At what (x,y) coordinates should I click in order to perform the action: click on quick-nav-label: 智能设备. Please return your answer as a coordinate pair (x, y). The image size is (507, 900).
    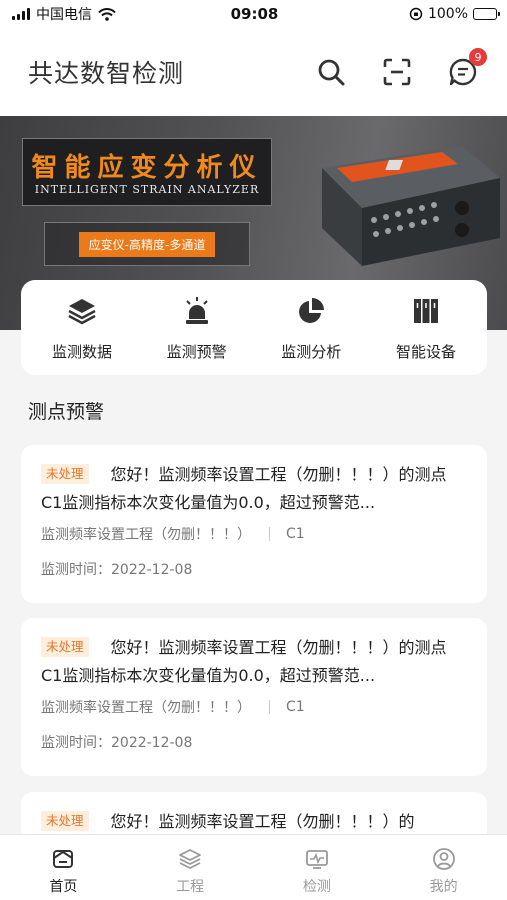
    Looking at the image, I should click on (425, 352).